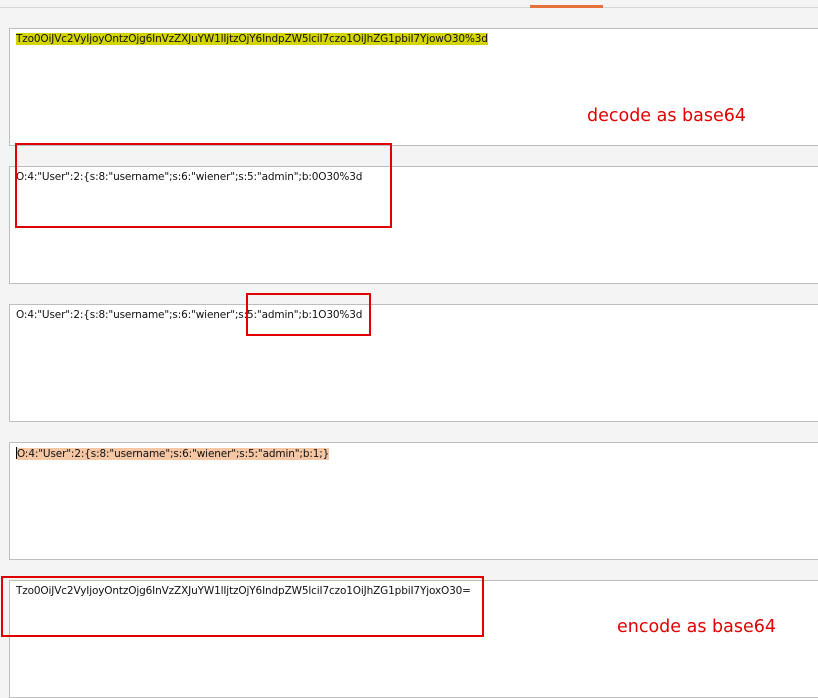 The height and width of the screenshot is (698, 818). I want to click on highlight-box-admin-flag, so click(308, 314).